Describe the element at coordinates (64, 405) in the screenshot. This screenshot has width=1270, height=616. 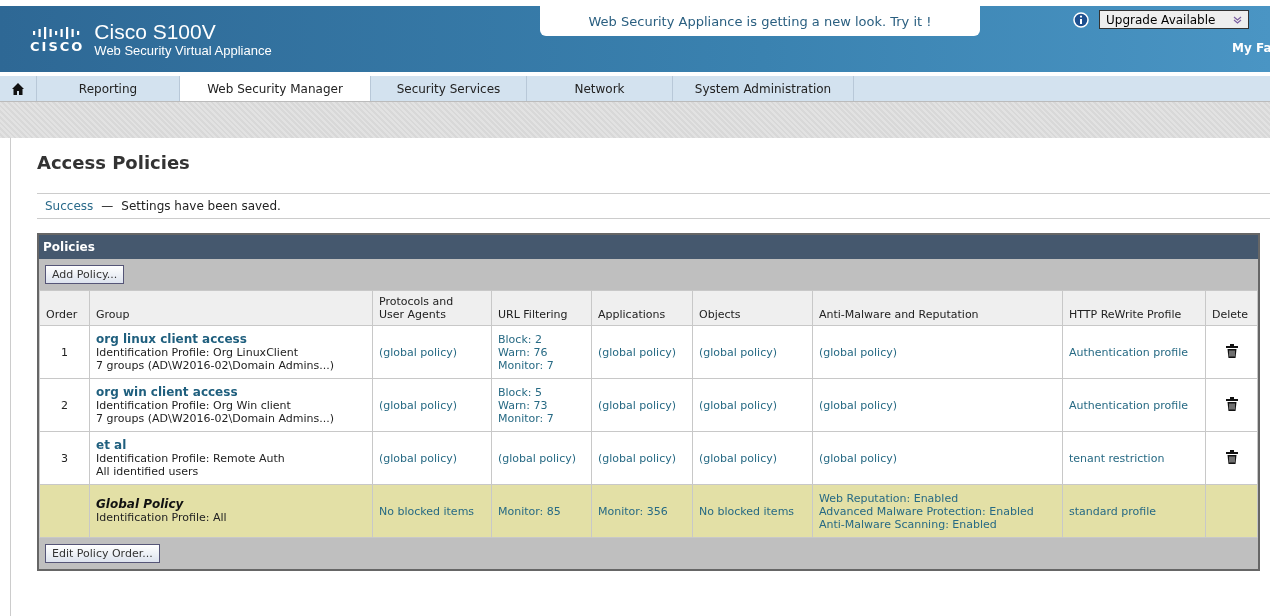
I see `order-number: 2` at that location.